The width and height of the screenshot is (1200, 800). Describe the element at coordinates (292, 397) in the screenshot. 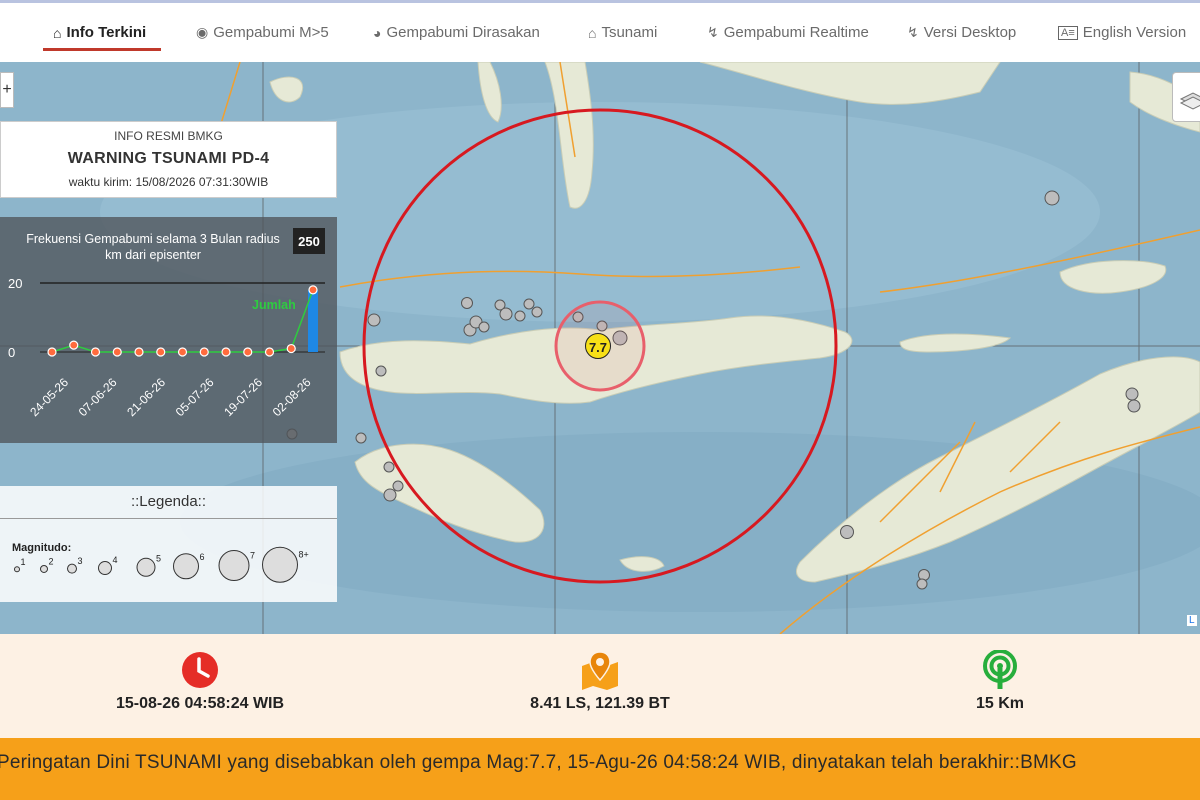

I see `chart-x-tick: 02-08-26` at that location.